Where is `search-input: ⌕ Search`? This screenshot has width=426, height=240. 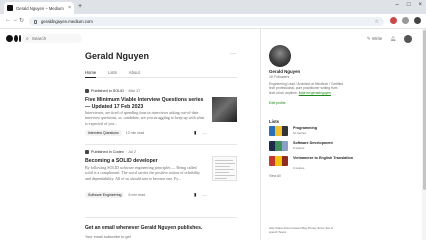 search-input: ⌕ Search is located at coordinates (52, 38).